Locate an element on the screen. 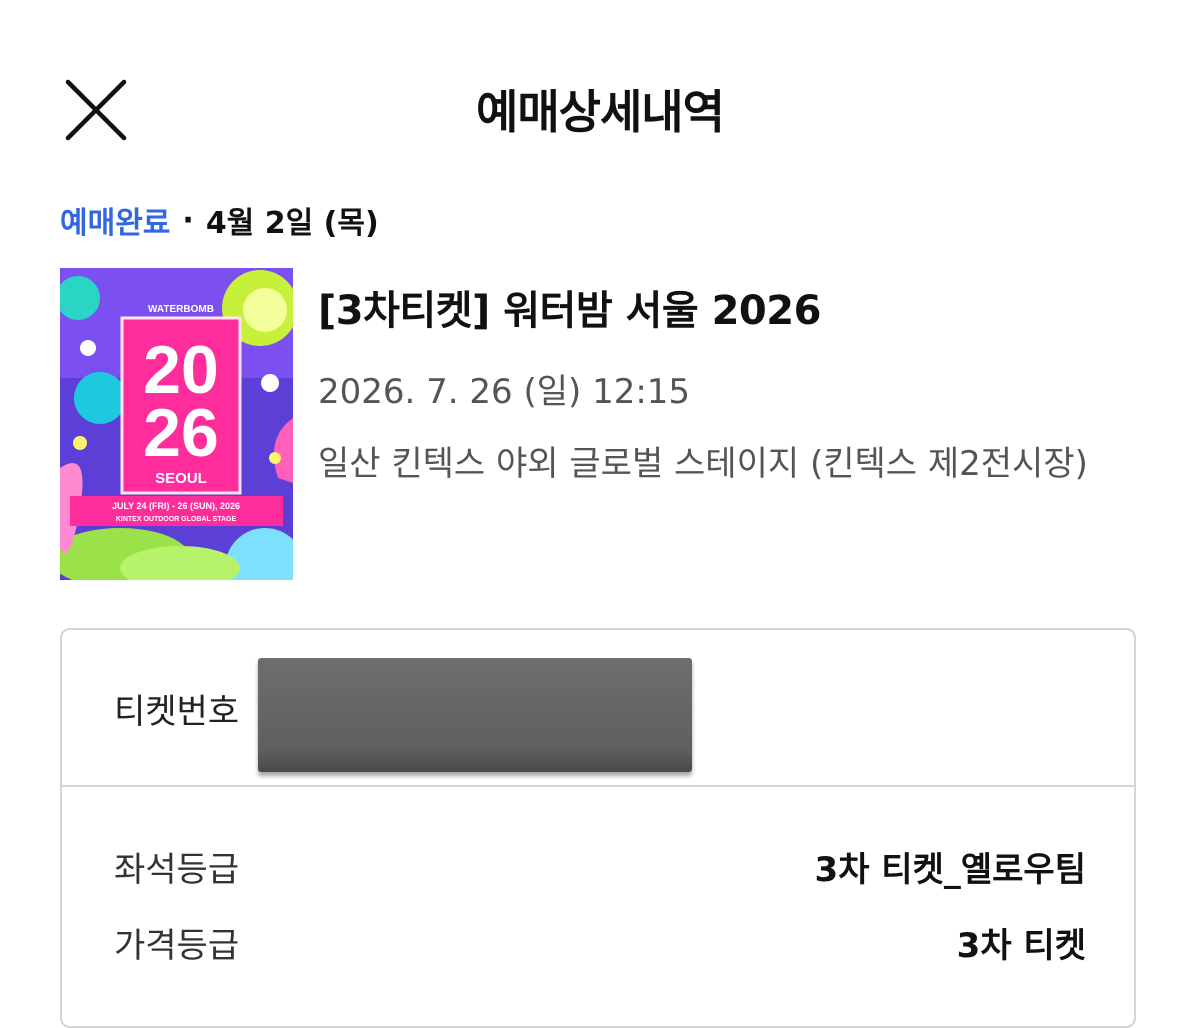  seat-grade-value: 3차 티켓_옐로우팀 is located at coordinates (950, 870).